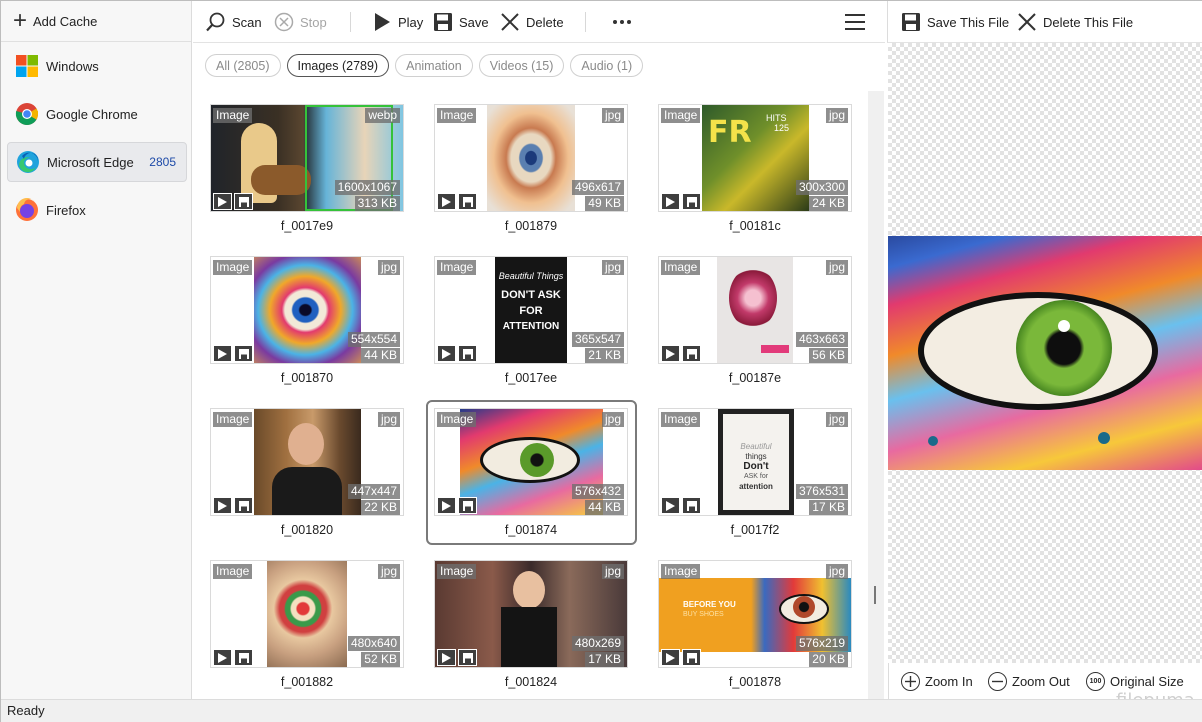  I want to click on thumbnail-card: Image jpg 480x269 17 KB, so click(531, 614).